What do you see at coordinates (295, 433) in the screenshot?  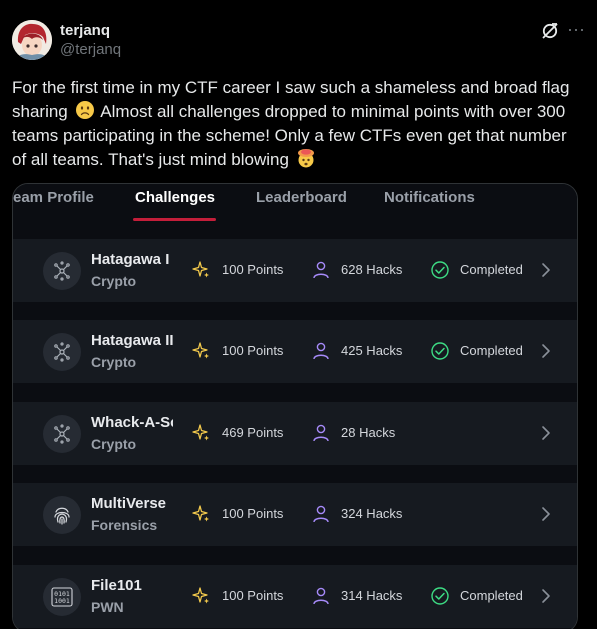 I see `challenge-row: Whack-A-Scheme Crypto 469 Points 28 Hacks` at bounding box center [295, 433].